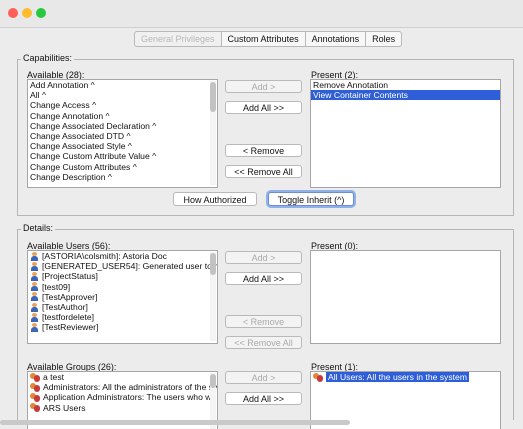 This screenshot has width=523, height=429. I want to click on list-item: All Users: All the users in the system, so click(405, 377).